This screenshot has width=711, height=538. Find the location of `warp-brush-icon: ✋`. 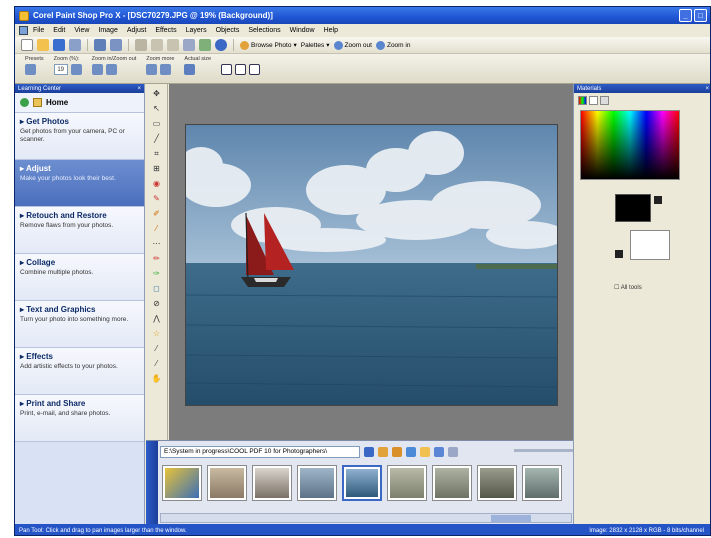

warp-brush-icon: ✋ is located at coordinates (156, 378).